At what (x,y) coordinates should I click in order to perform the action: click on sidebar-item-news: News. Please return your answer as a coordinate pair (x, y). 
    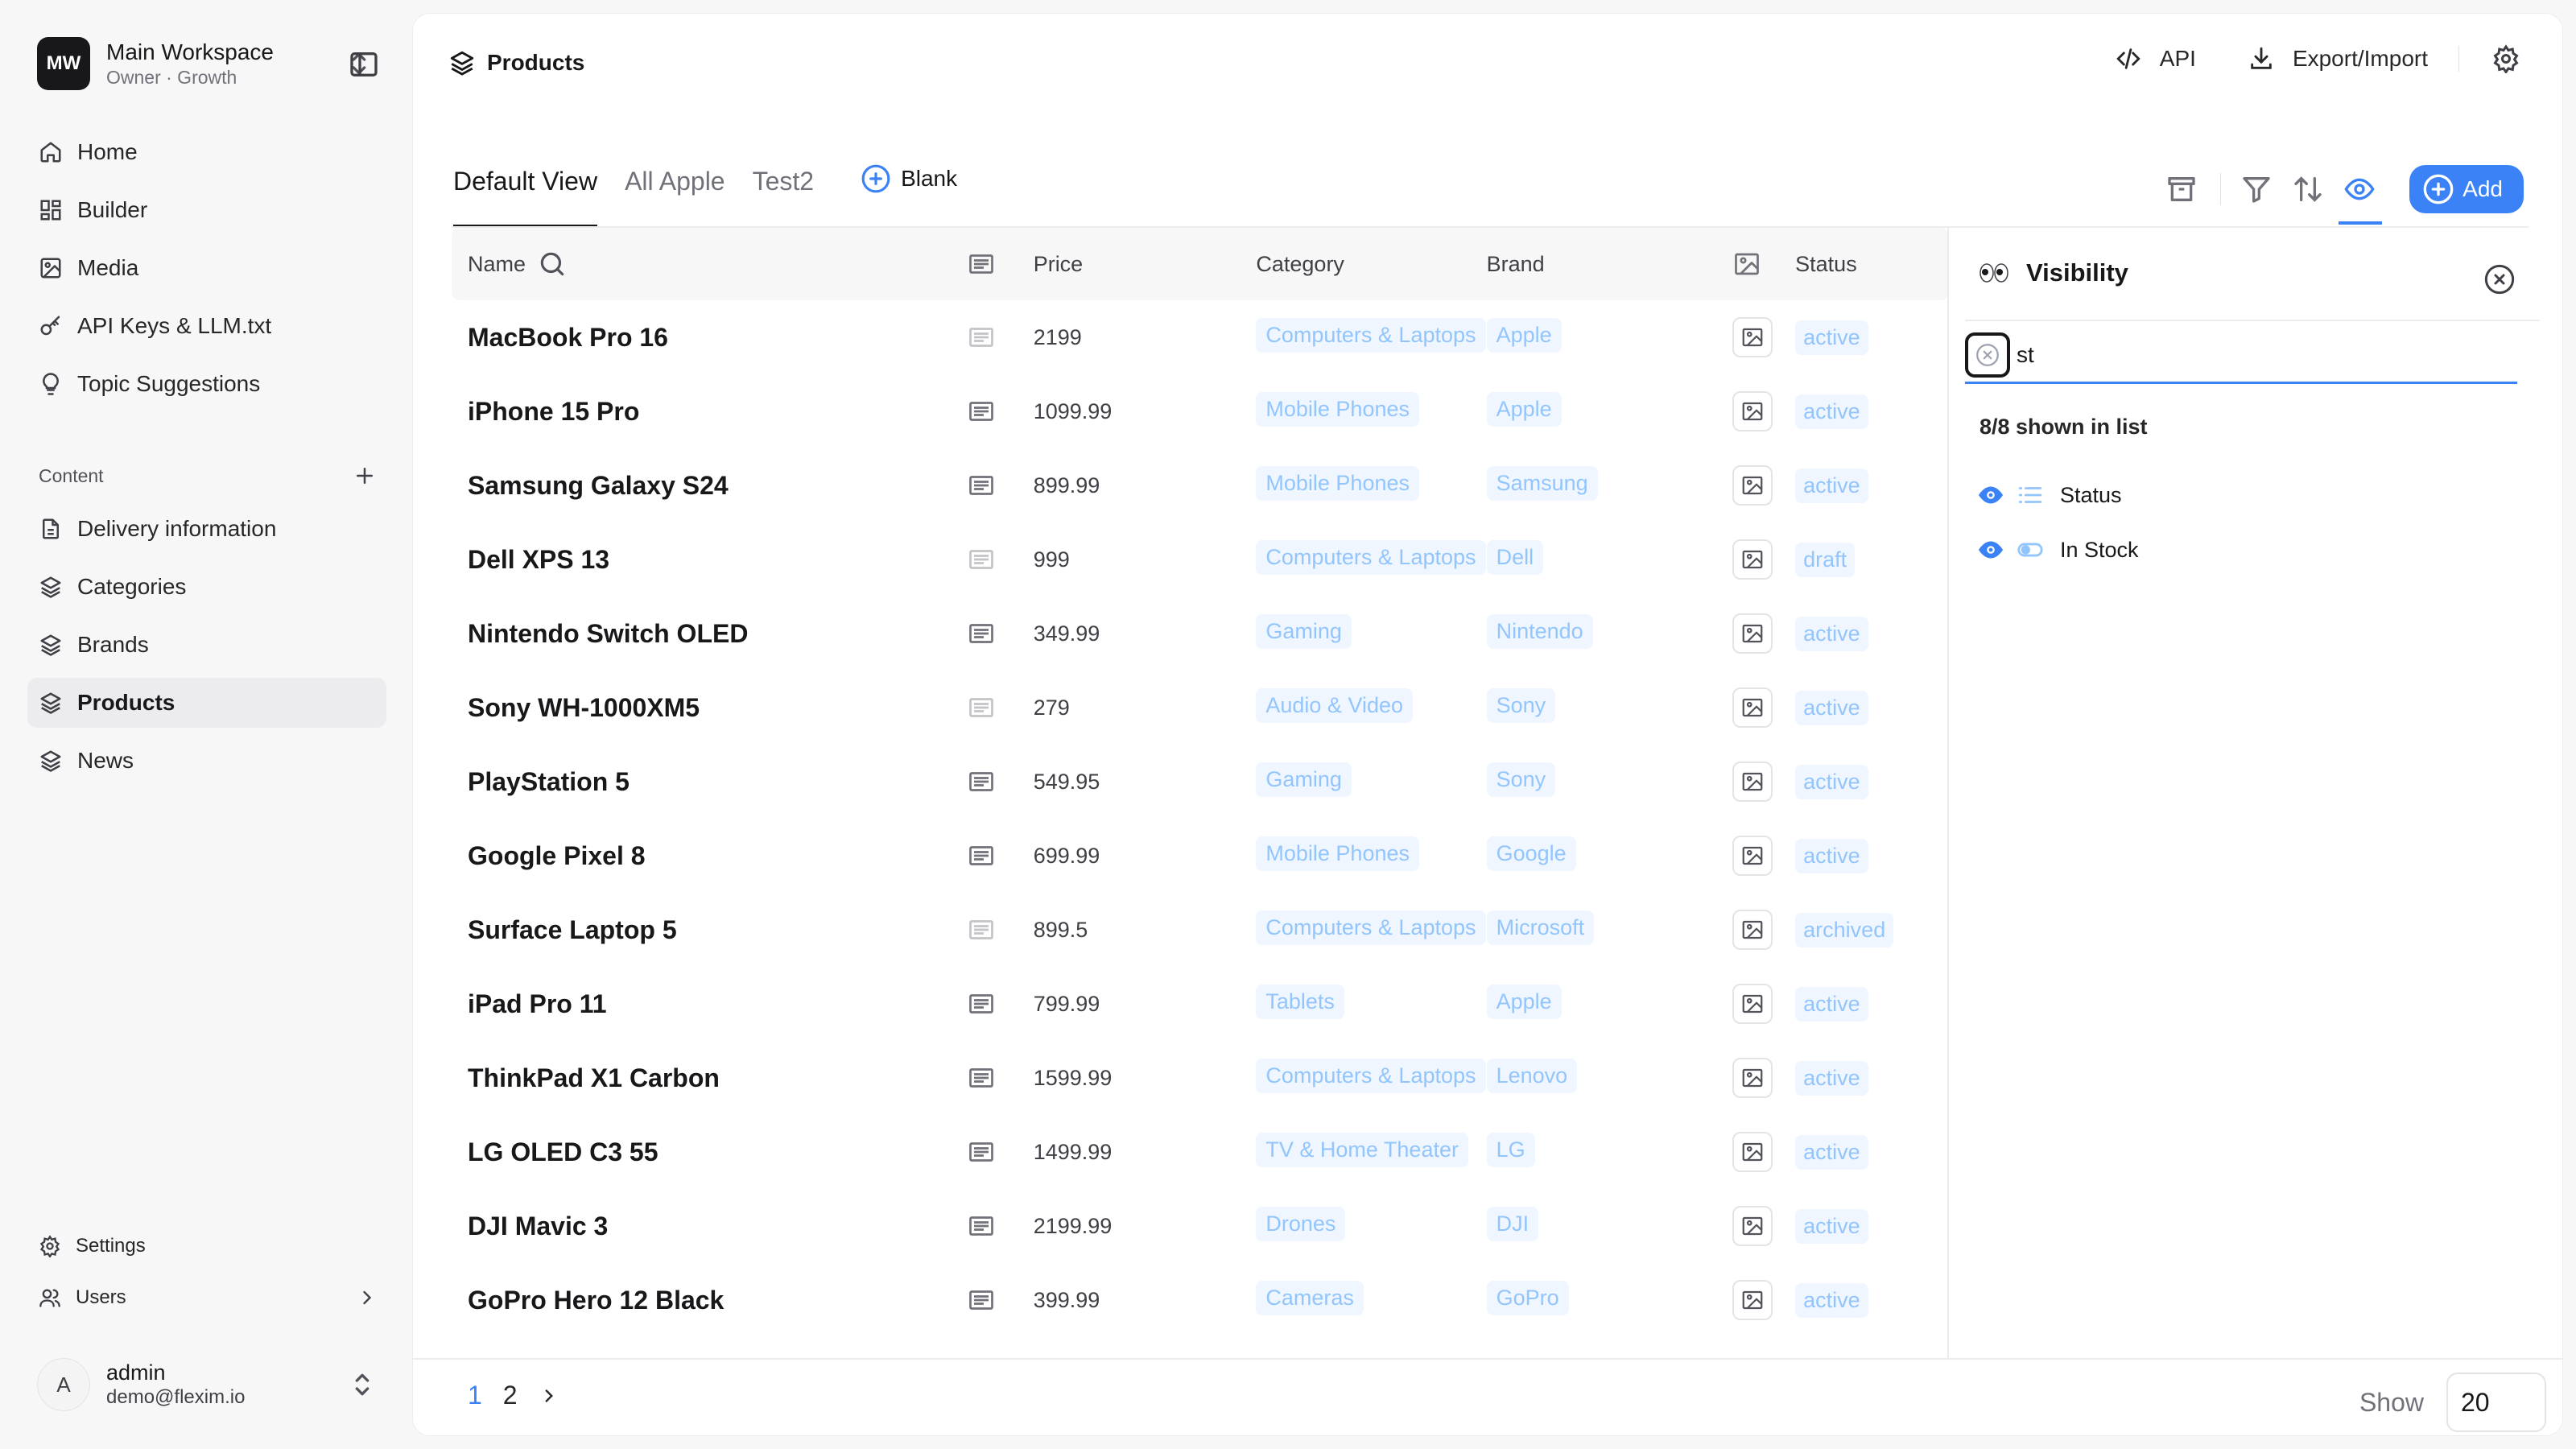
    Looking at the image, I should click on (206, 761).